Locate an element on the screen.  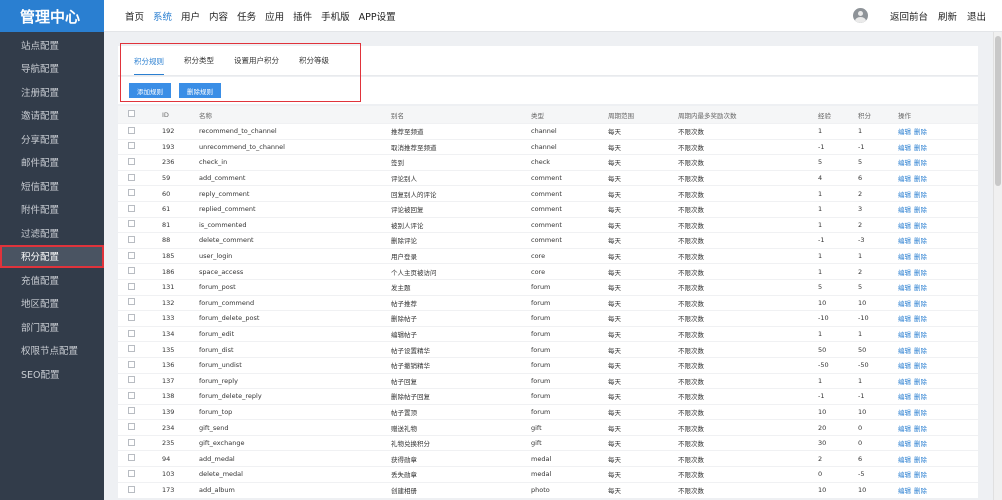
topnav-item: 手机版 is located at coordinates (335, 16).